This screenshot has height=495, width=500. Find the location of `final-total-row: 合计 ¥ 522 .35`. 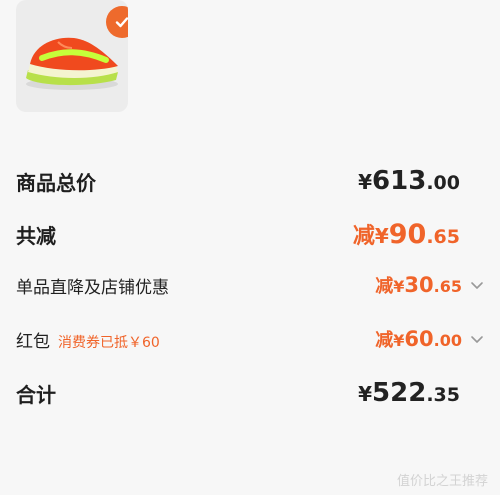

final-total-row: 合计 ¥ 522 .35 is located at coordinates (250, 393).